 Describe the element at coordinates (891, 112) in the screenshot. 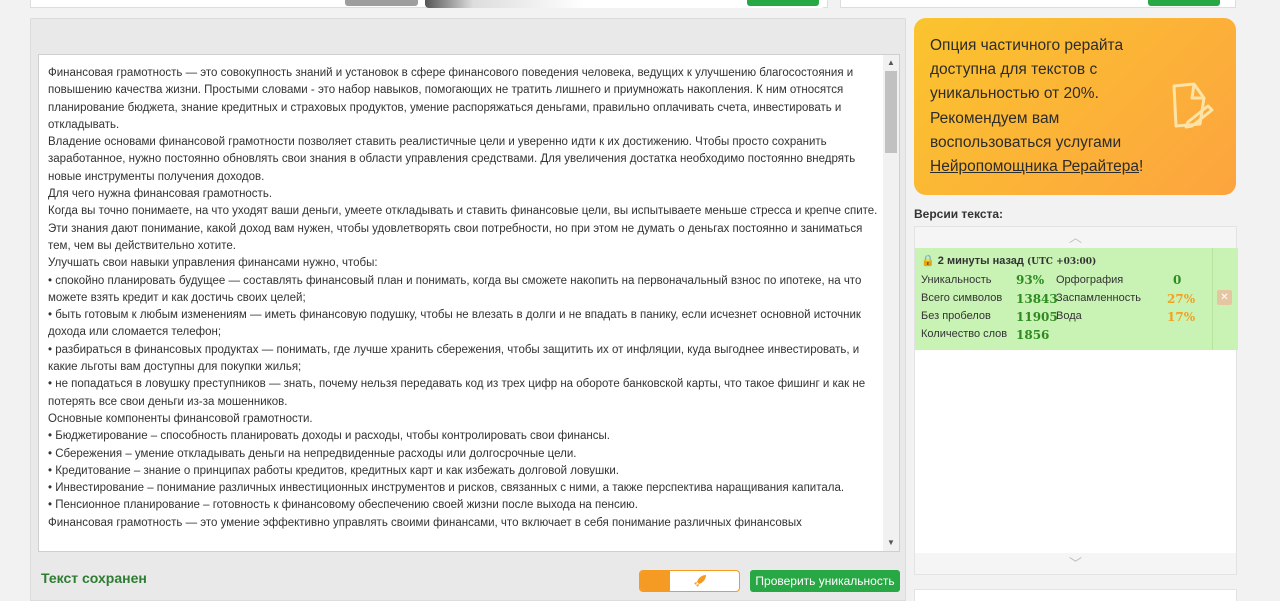

I see `scroll-thumb` at that location.